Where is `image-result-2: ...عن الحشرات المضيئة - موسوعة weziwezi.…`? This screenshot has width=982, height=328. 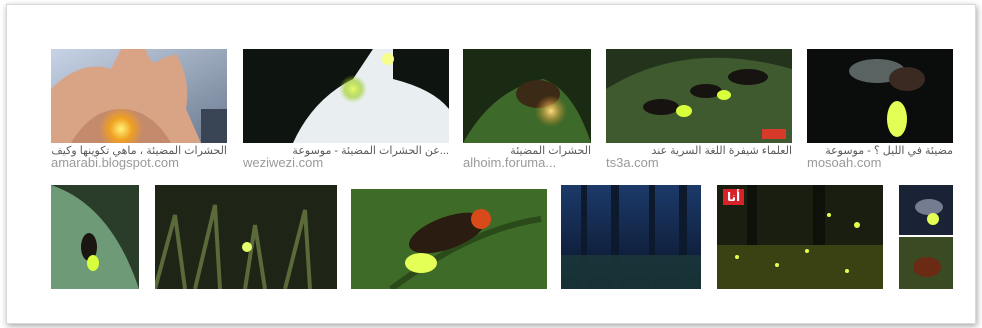 image-result-2: ...عن الحشرات المضيئة - موسوعة weziwezi.… is located at coordinates (346, 111).